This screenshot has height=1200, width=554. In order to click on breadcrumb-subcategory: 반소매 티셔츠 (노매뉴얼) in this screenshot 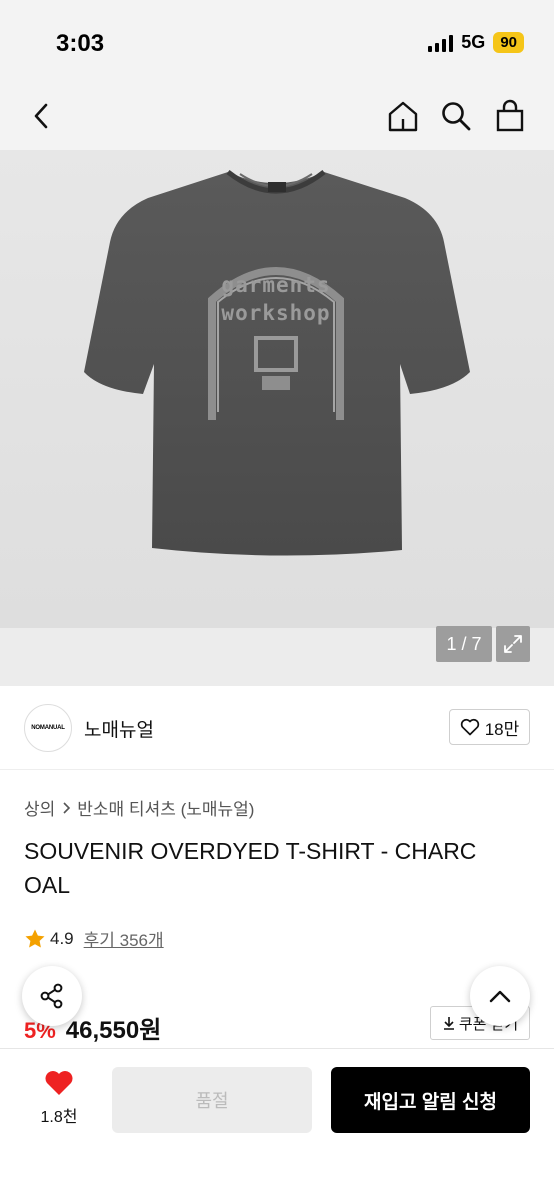, I will do `click(165, 807)`.